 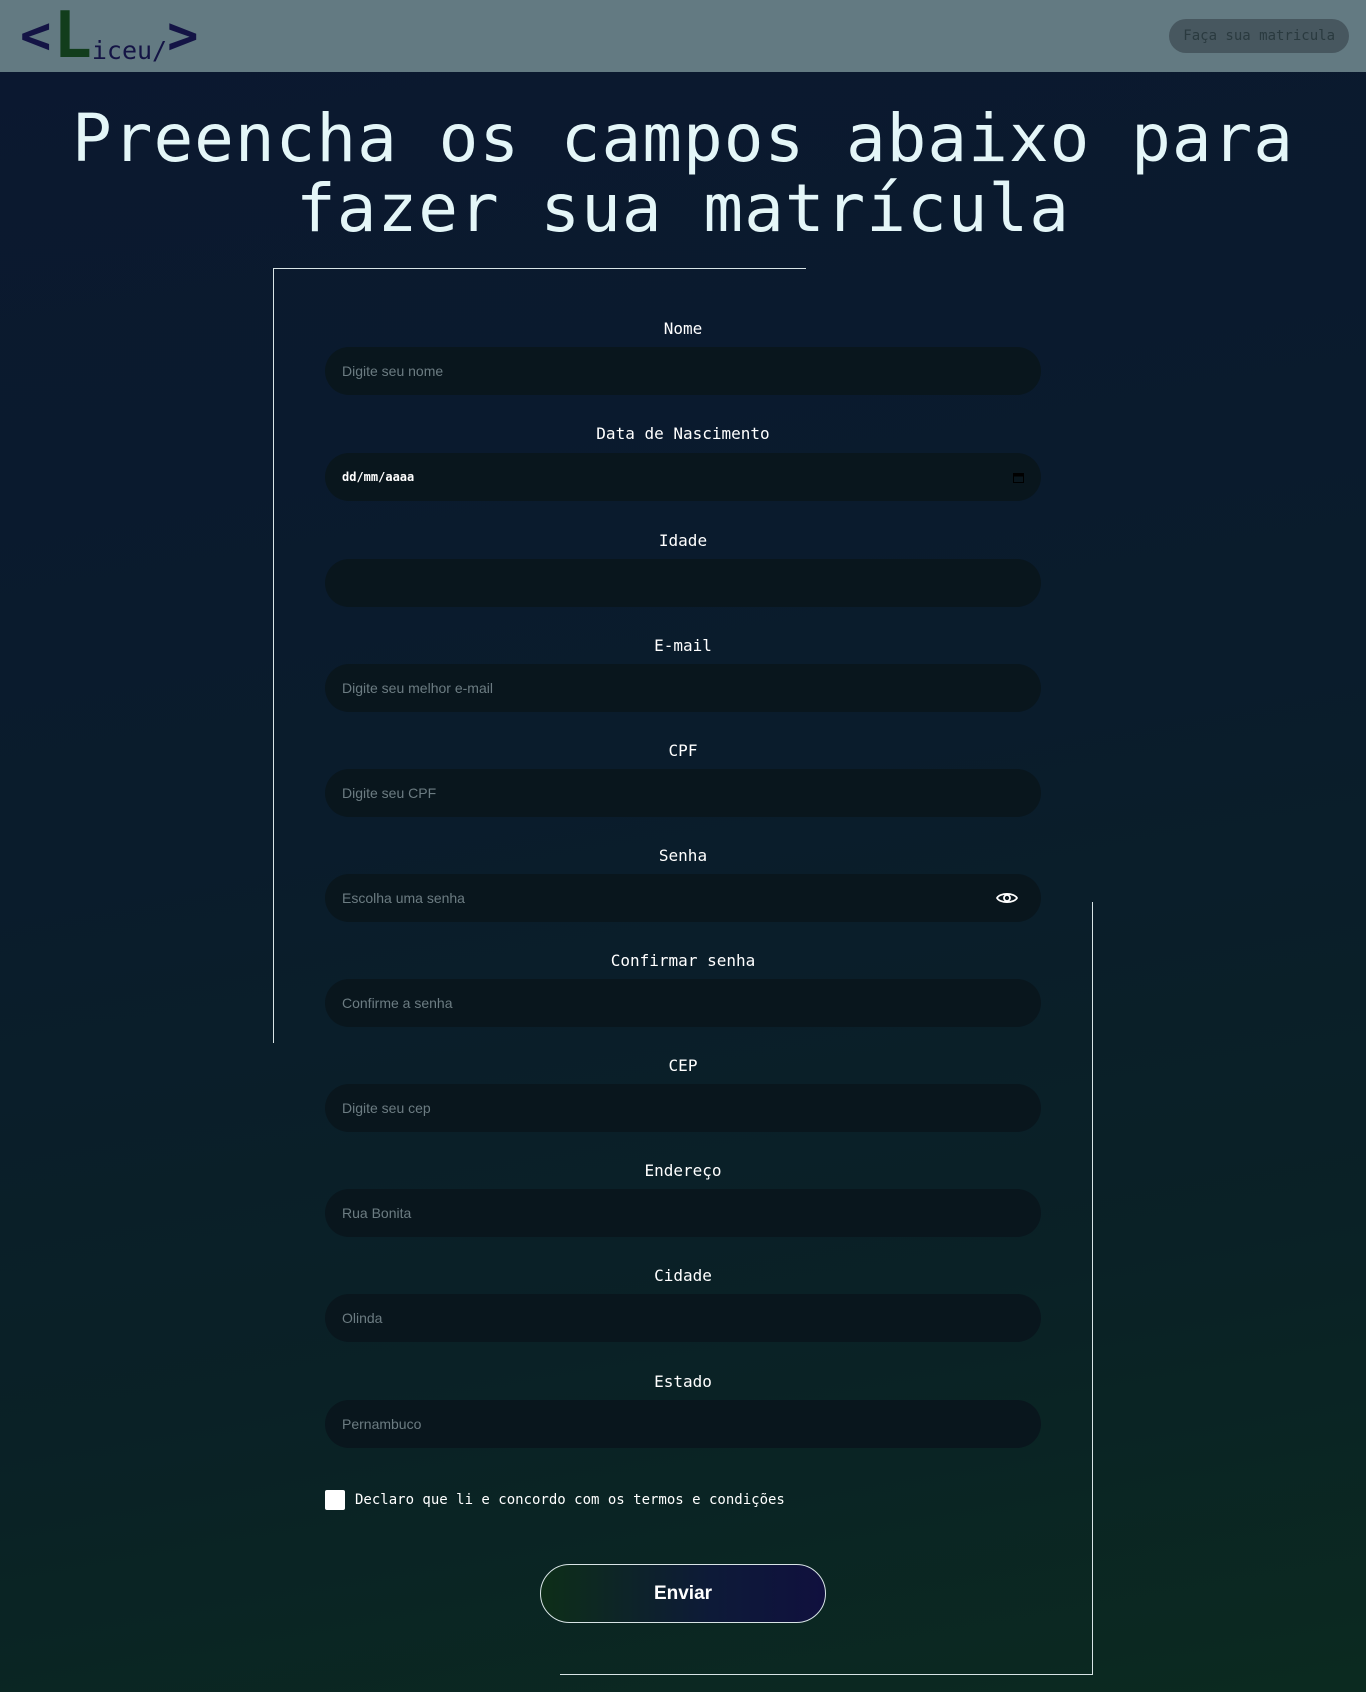 What do you see at coordinates (826, 1674) in the screenshot?
I see `frame-border-bottom` at bounding box center [826, 1674].